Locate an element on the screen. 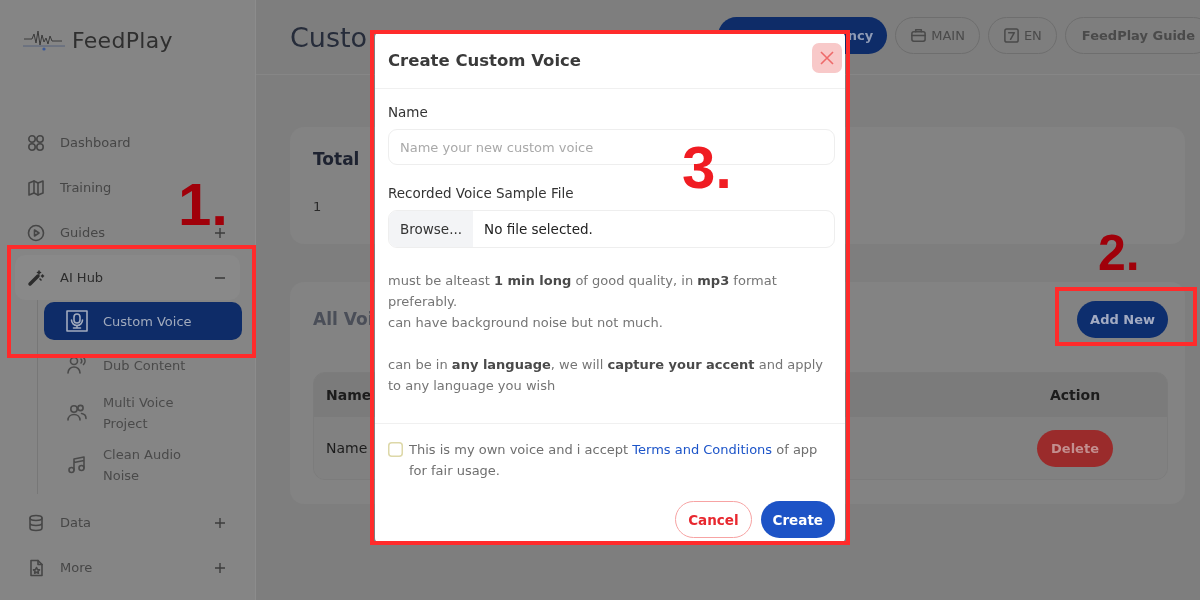  help-text: can have background noise but not much. is located at coordinates (526, 323).